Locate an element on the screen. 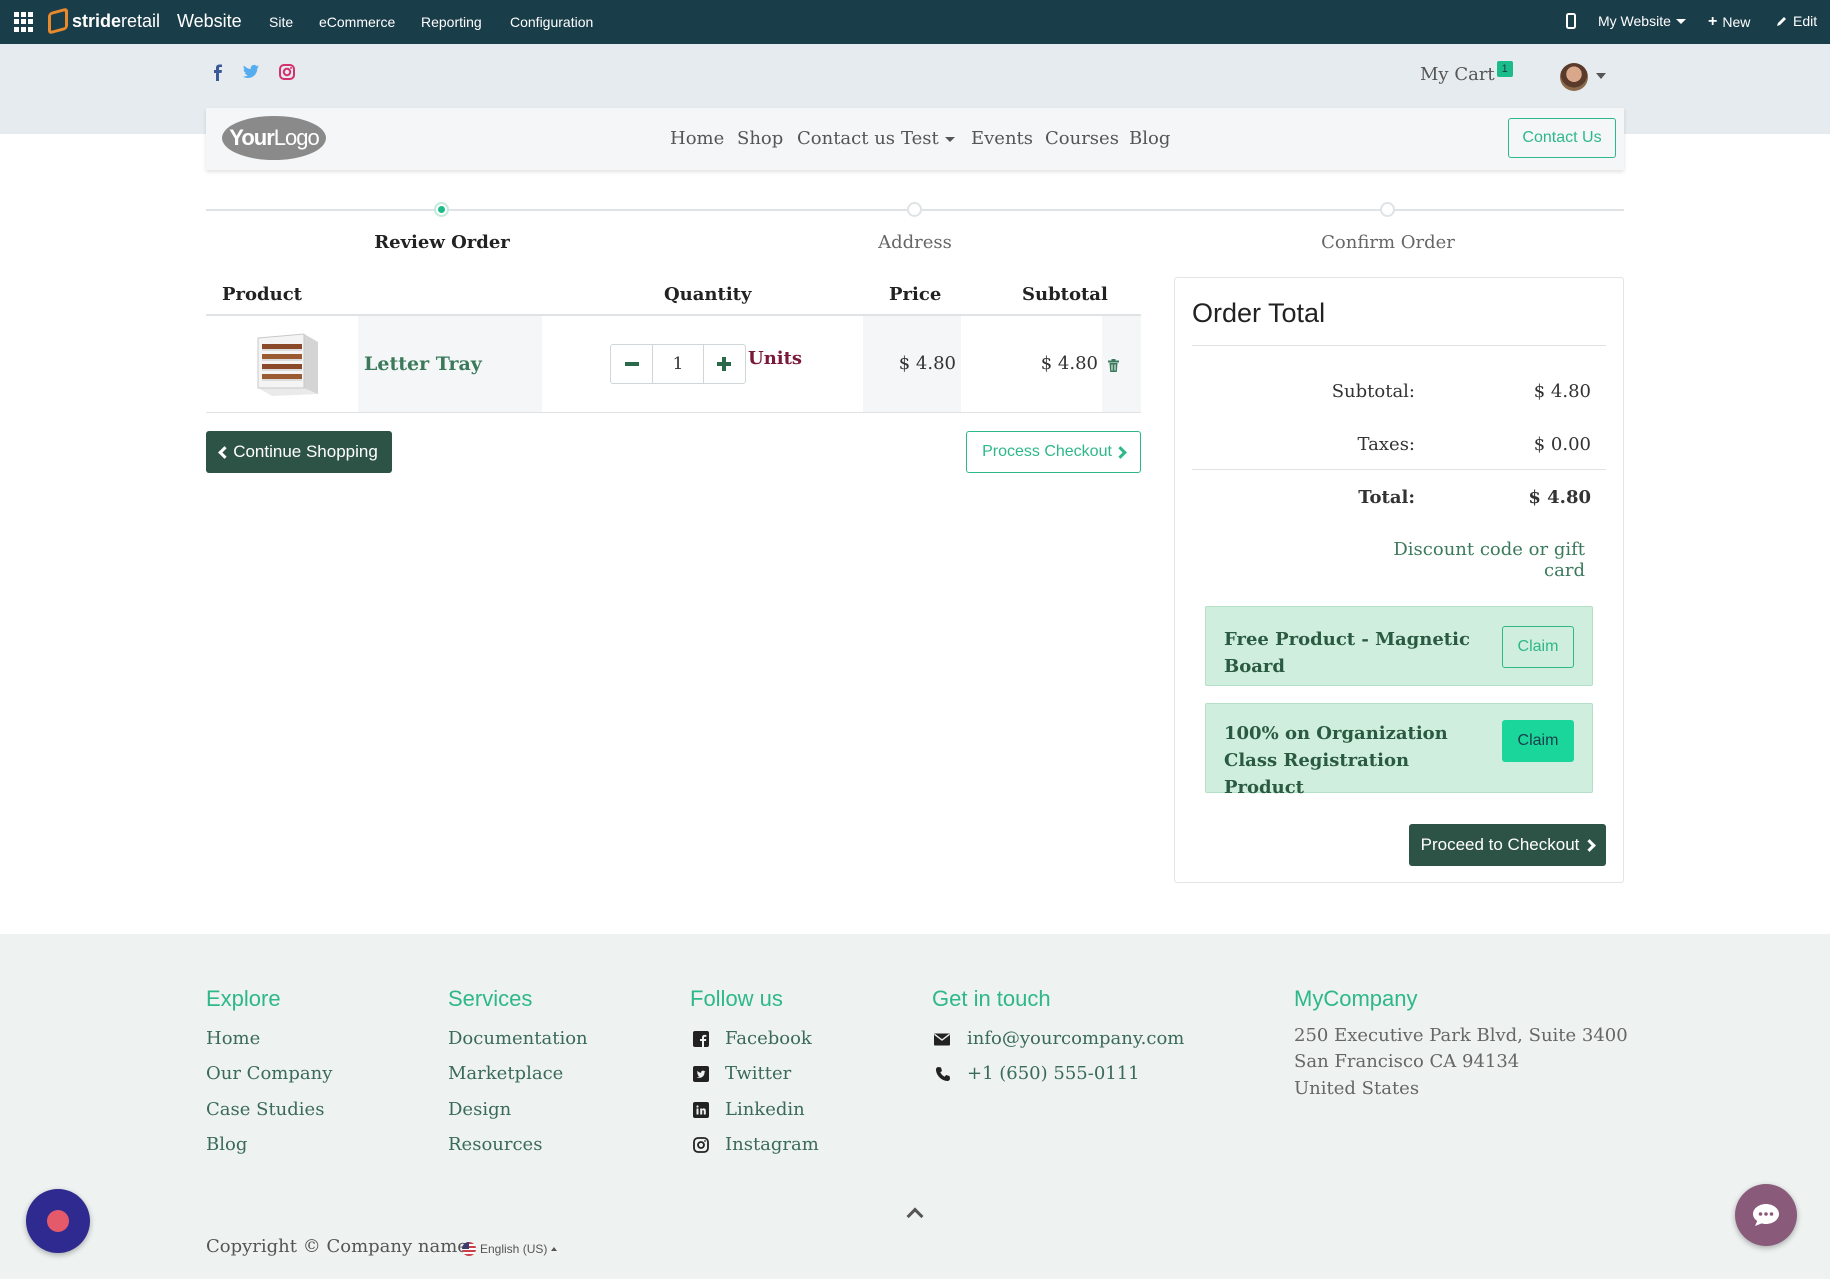  total-label: Total: is located at coordinates (1386, 497).